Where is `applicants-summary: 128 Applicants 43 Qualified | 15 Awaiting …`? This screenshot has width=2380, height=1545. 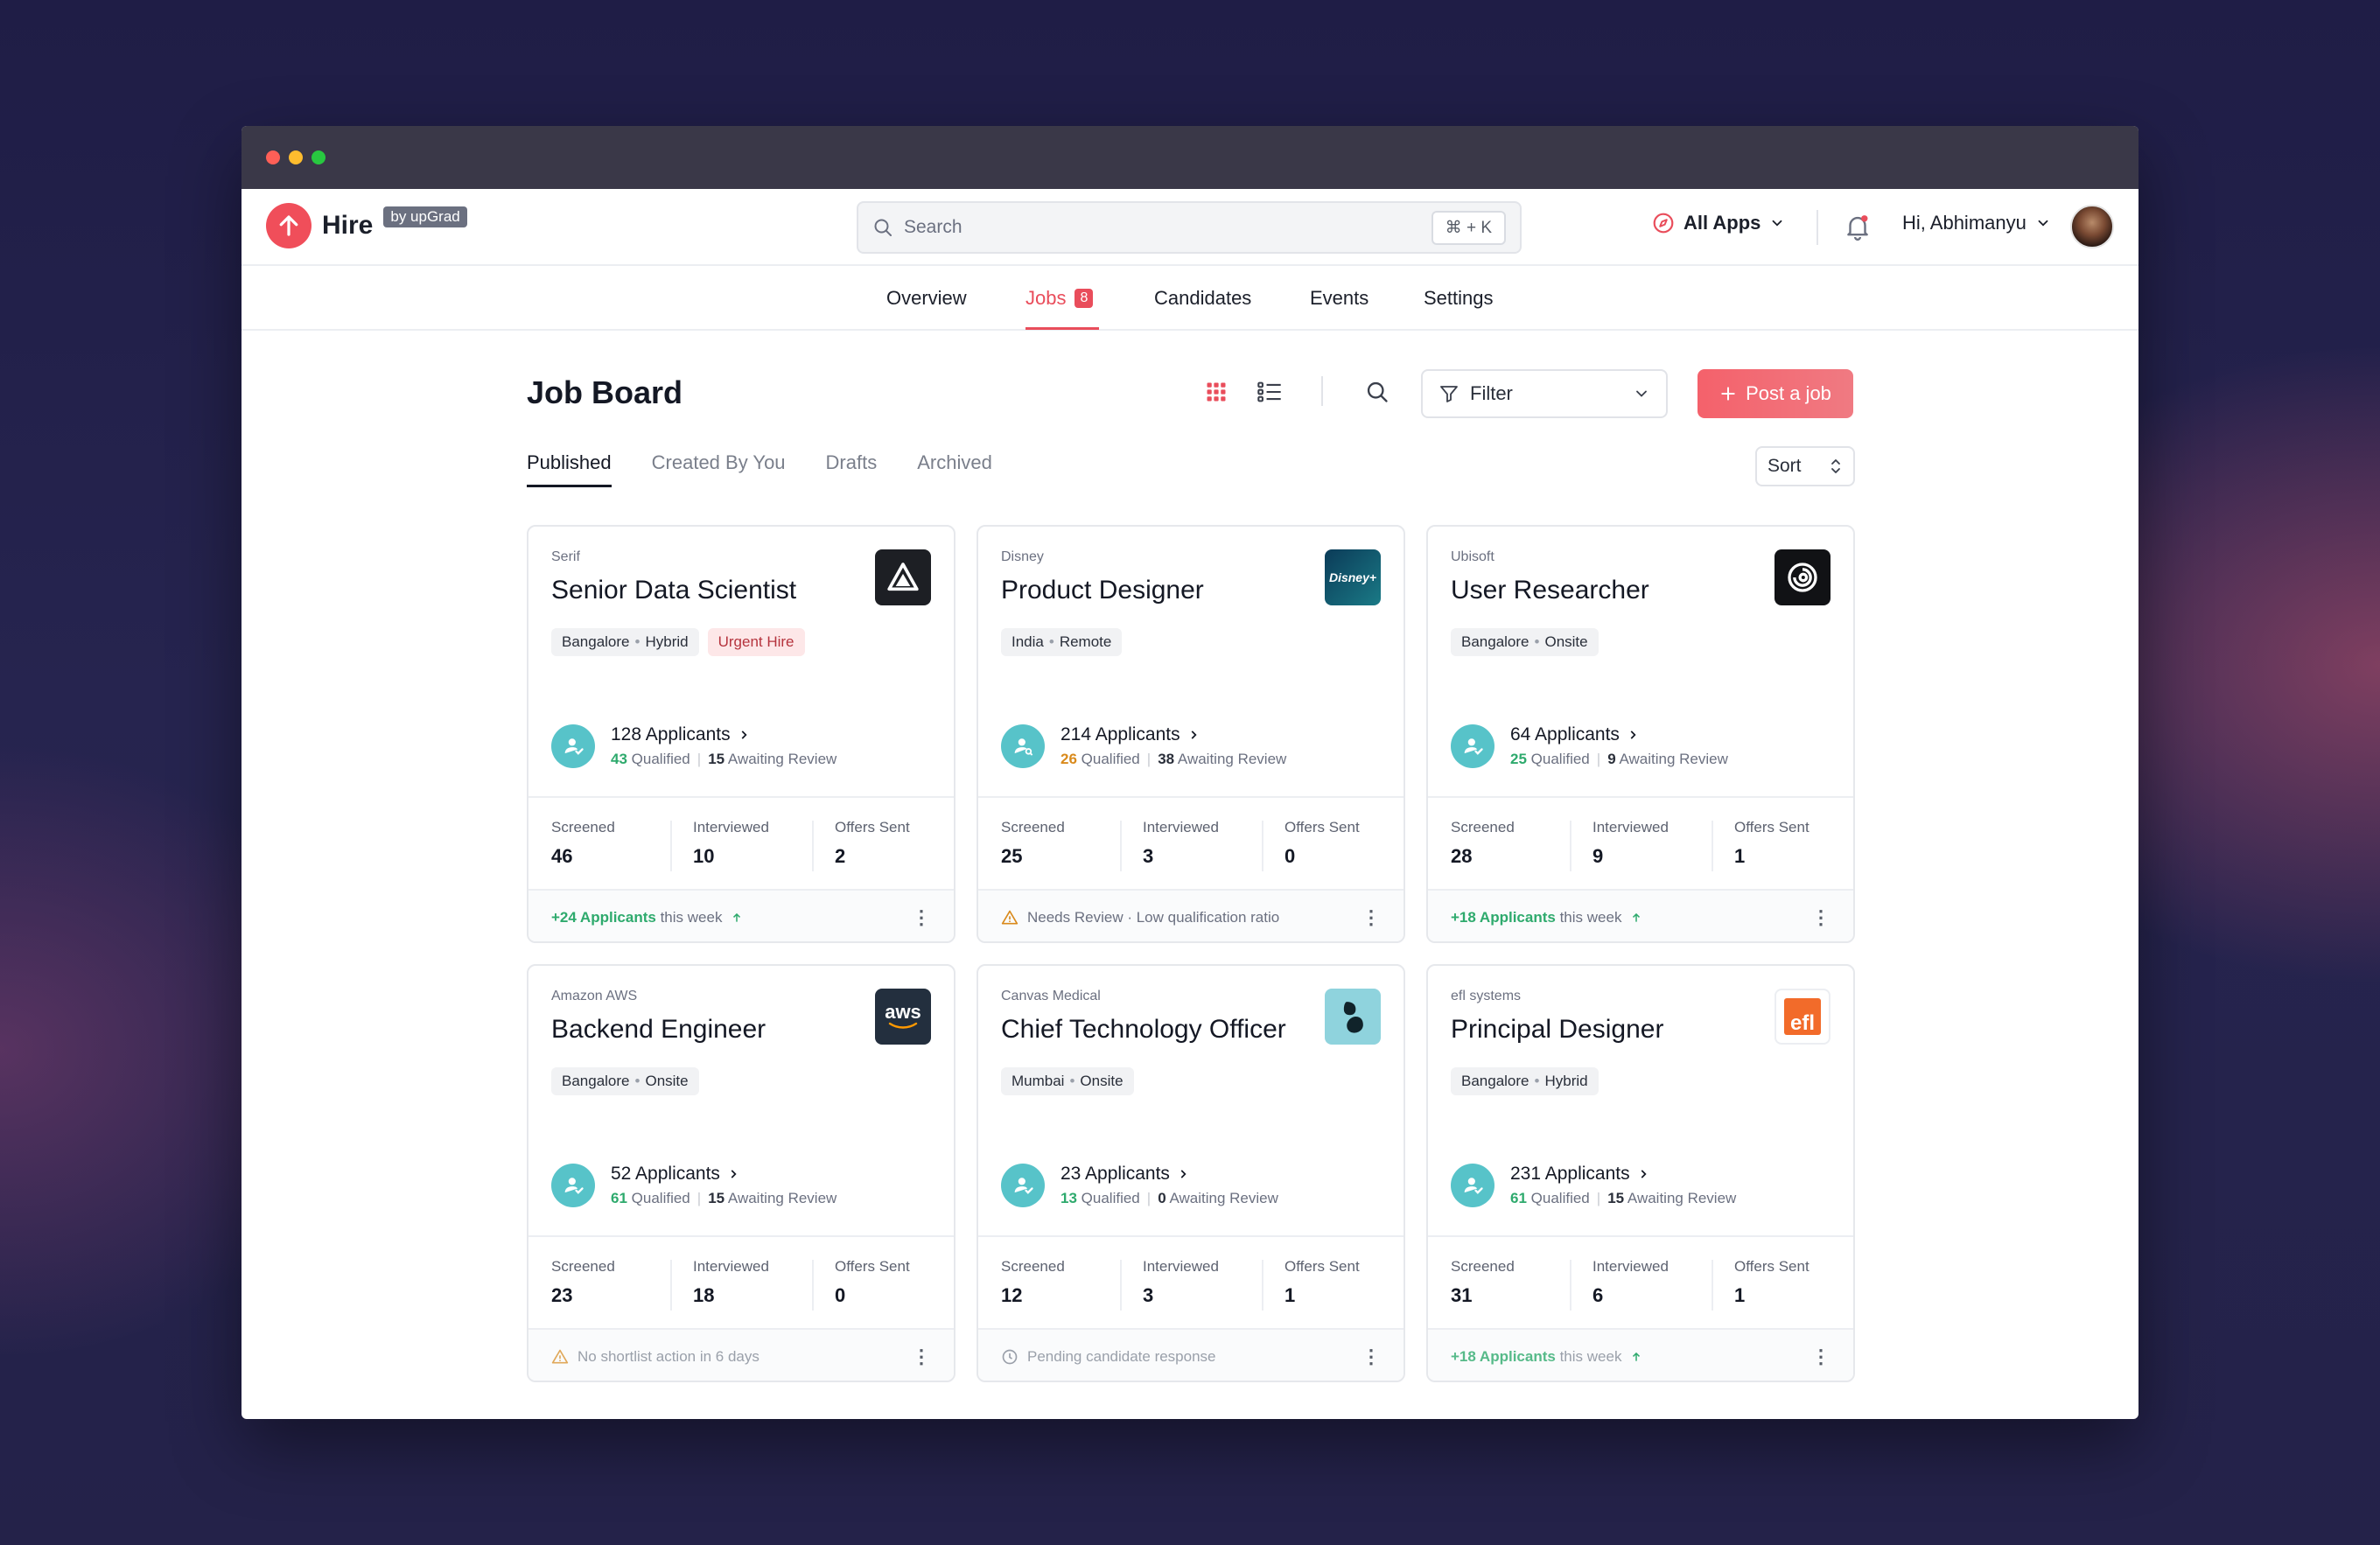
applicants-summary: 128 Applicants 43 Qualified | 15 Awaiting … is located at coordinates (693, 746).